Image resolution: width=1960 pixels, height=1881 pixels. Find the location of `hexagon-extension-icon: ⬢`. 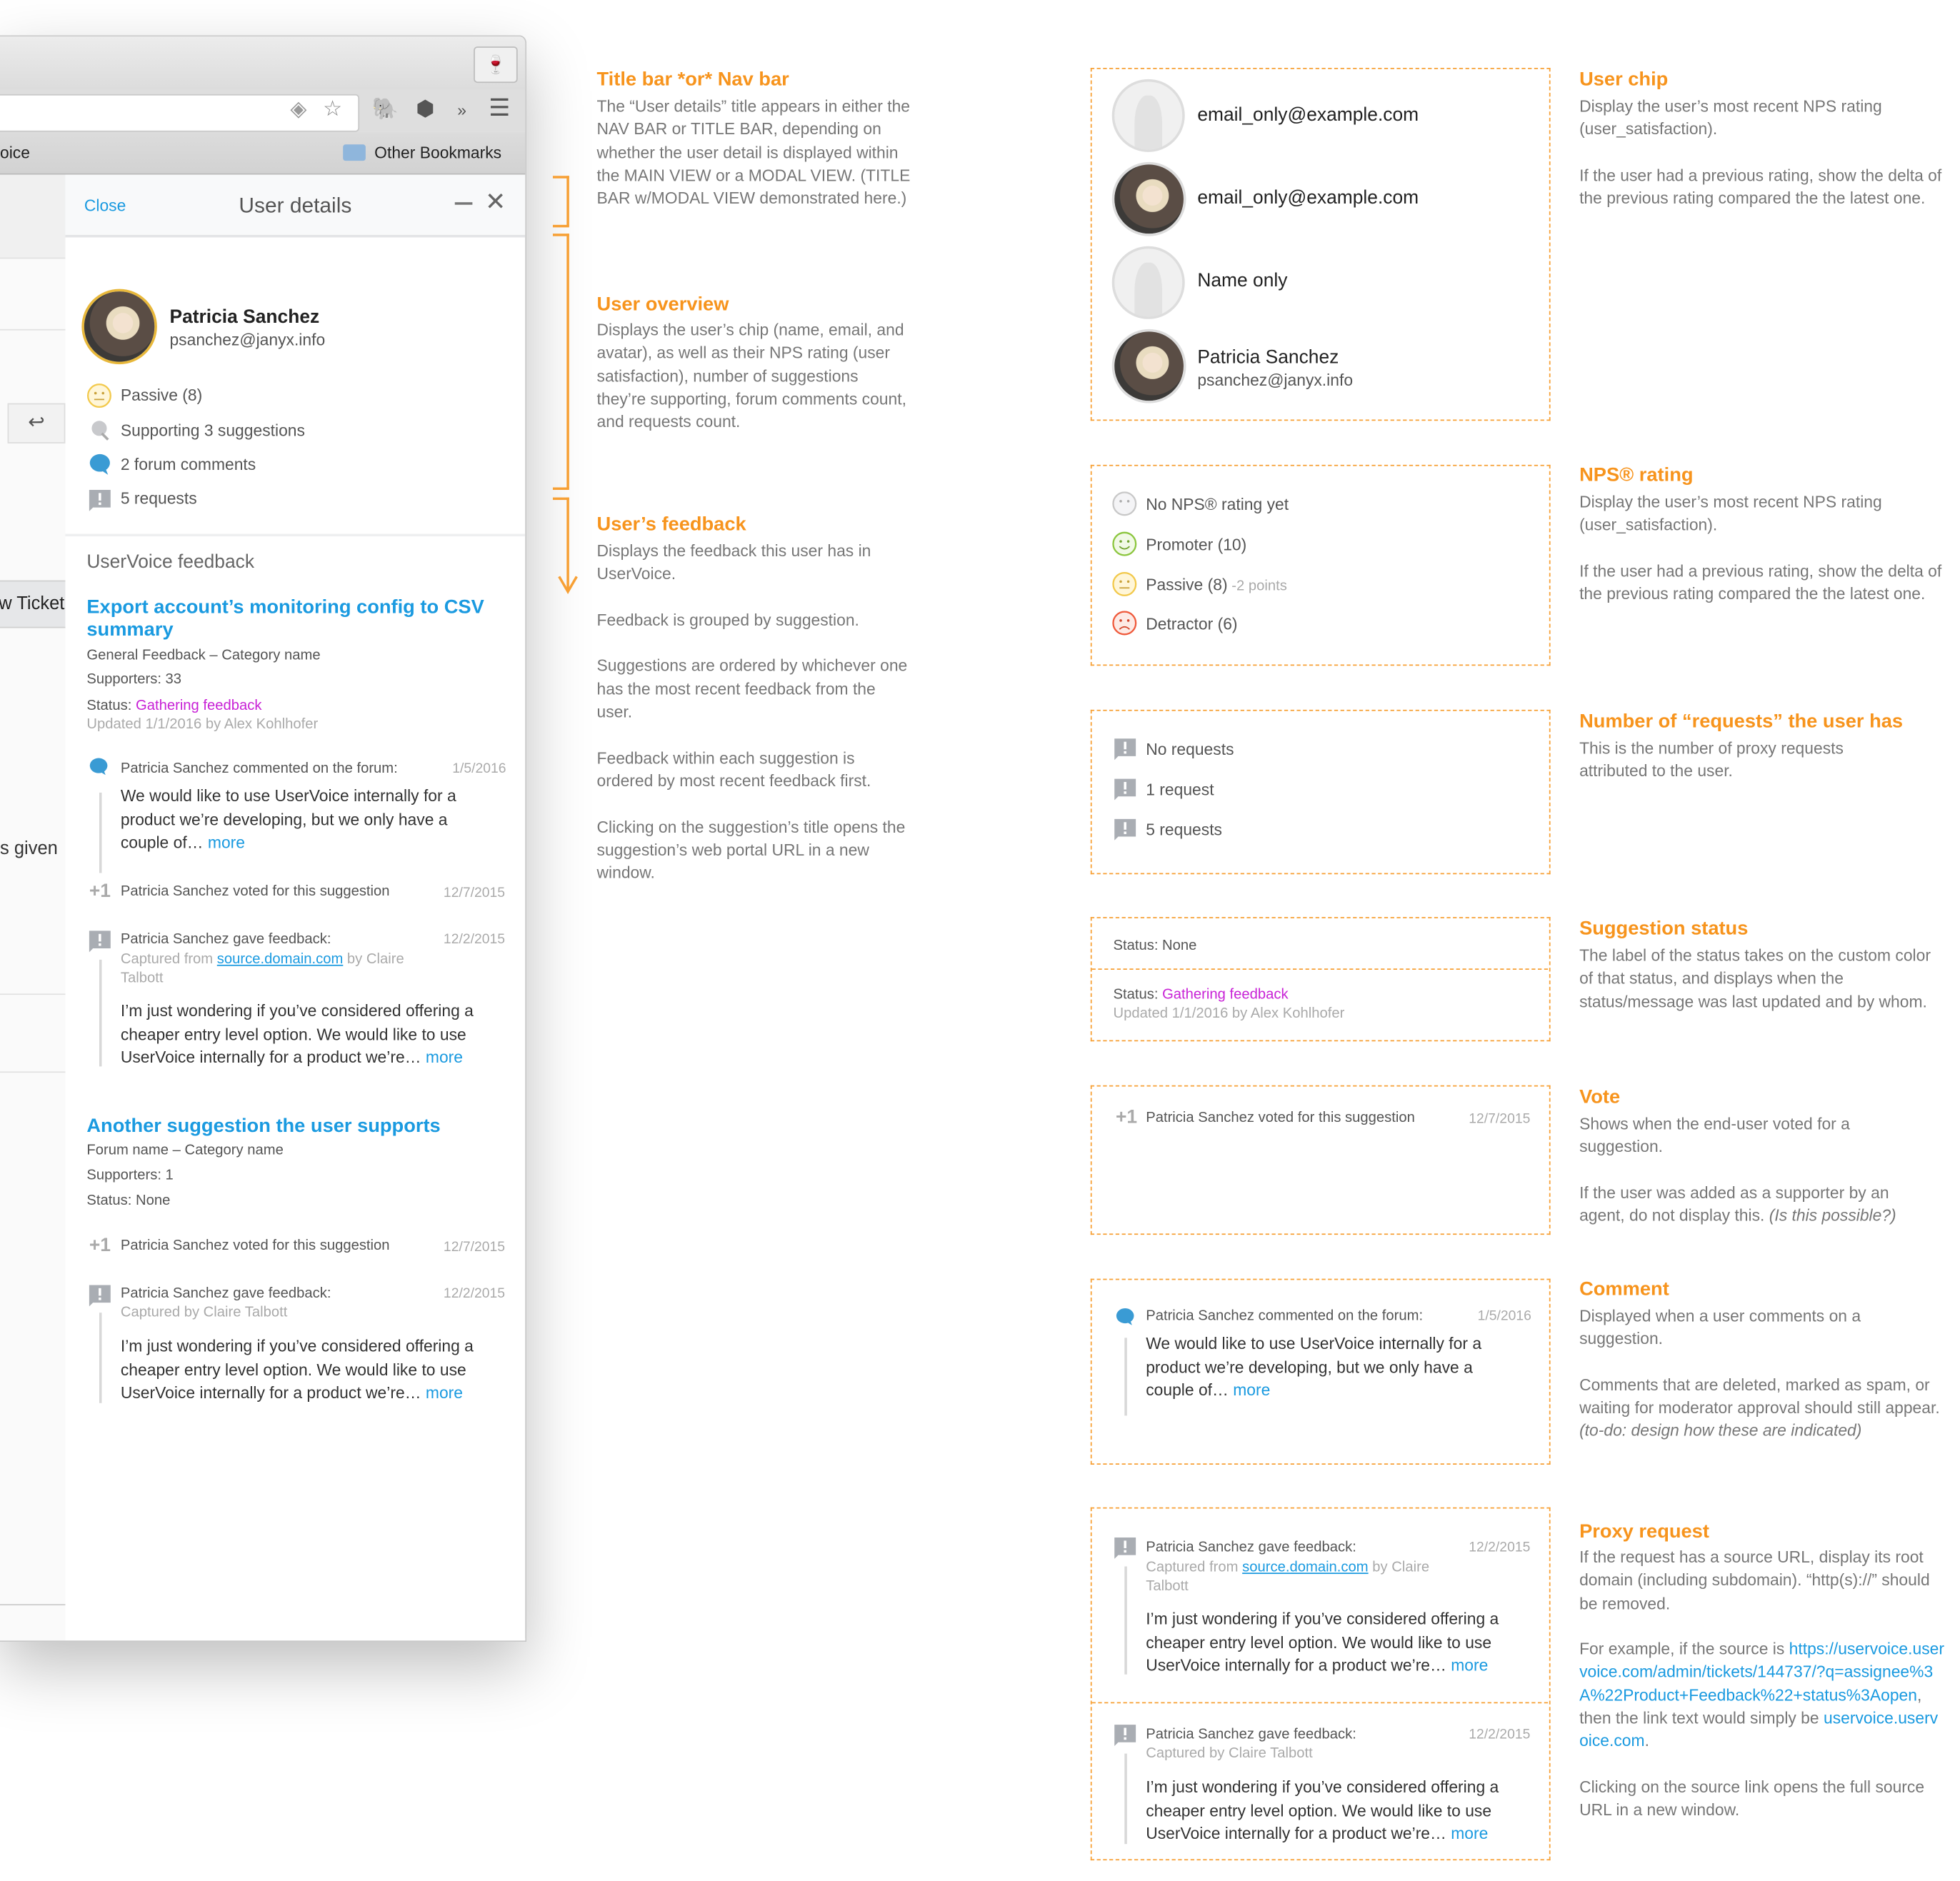

hexagon-extension-icon: ⬢ is located at coordinates (425, 108).